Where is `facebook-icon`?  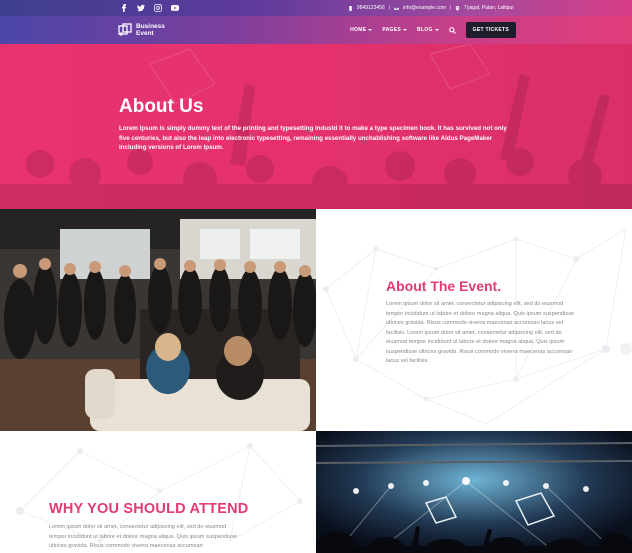
facebook-icon is located at coordinates (123, 8).